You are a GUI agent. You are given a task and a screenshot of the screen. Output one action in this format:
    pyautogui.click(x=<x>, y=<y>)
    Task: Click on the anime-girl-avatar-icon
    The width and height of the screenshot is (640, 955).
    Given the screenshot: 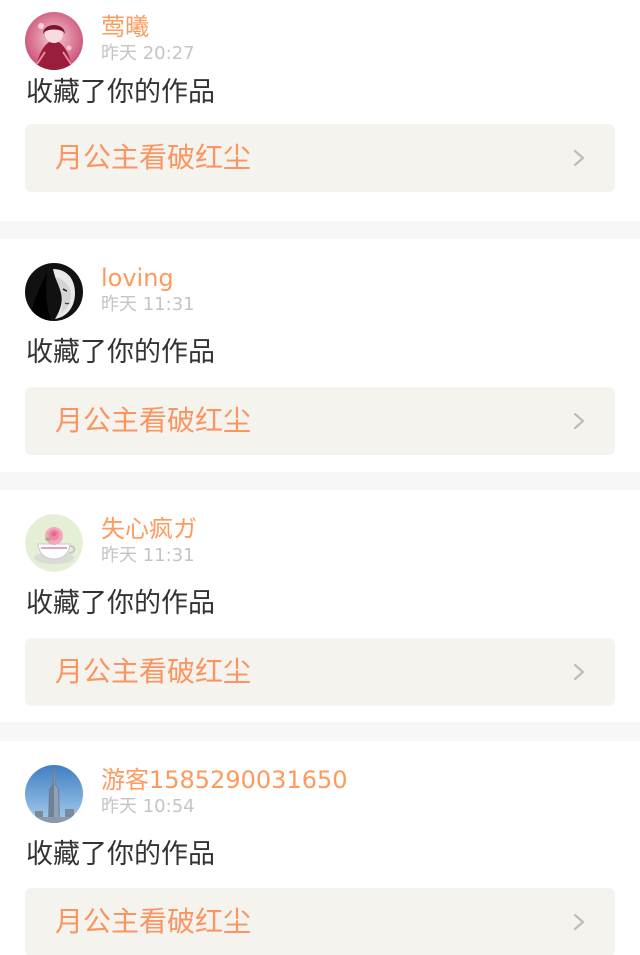 What is the action you would take?
    pyautogui.click(x=54, y=41)
    